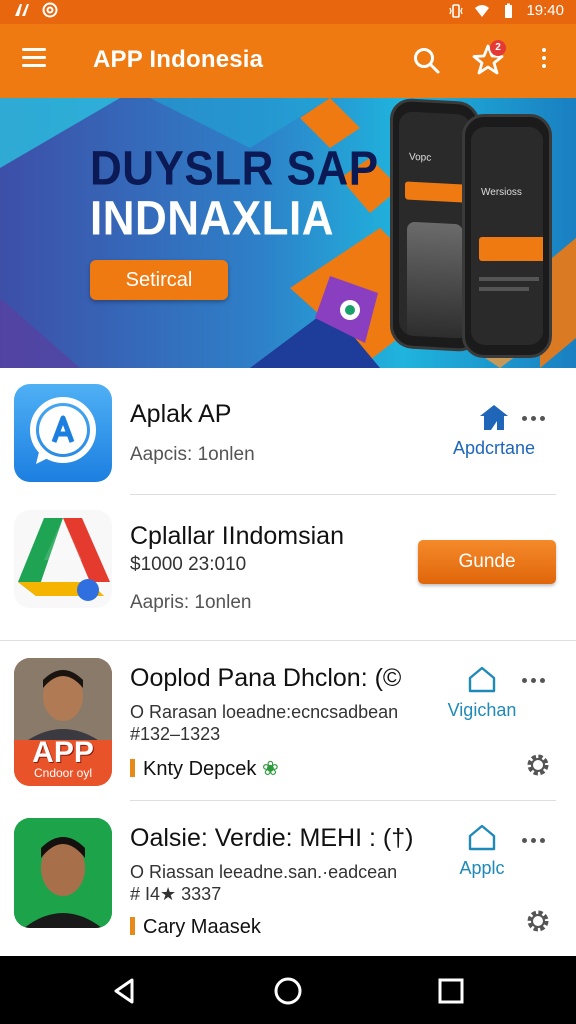  What do you see at coordinates (191, 602) in the screenshot?
I see `app-subtitle: Aapris: 1onlen` at bounding box center [191, 602].